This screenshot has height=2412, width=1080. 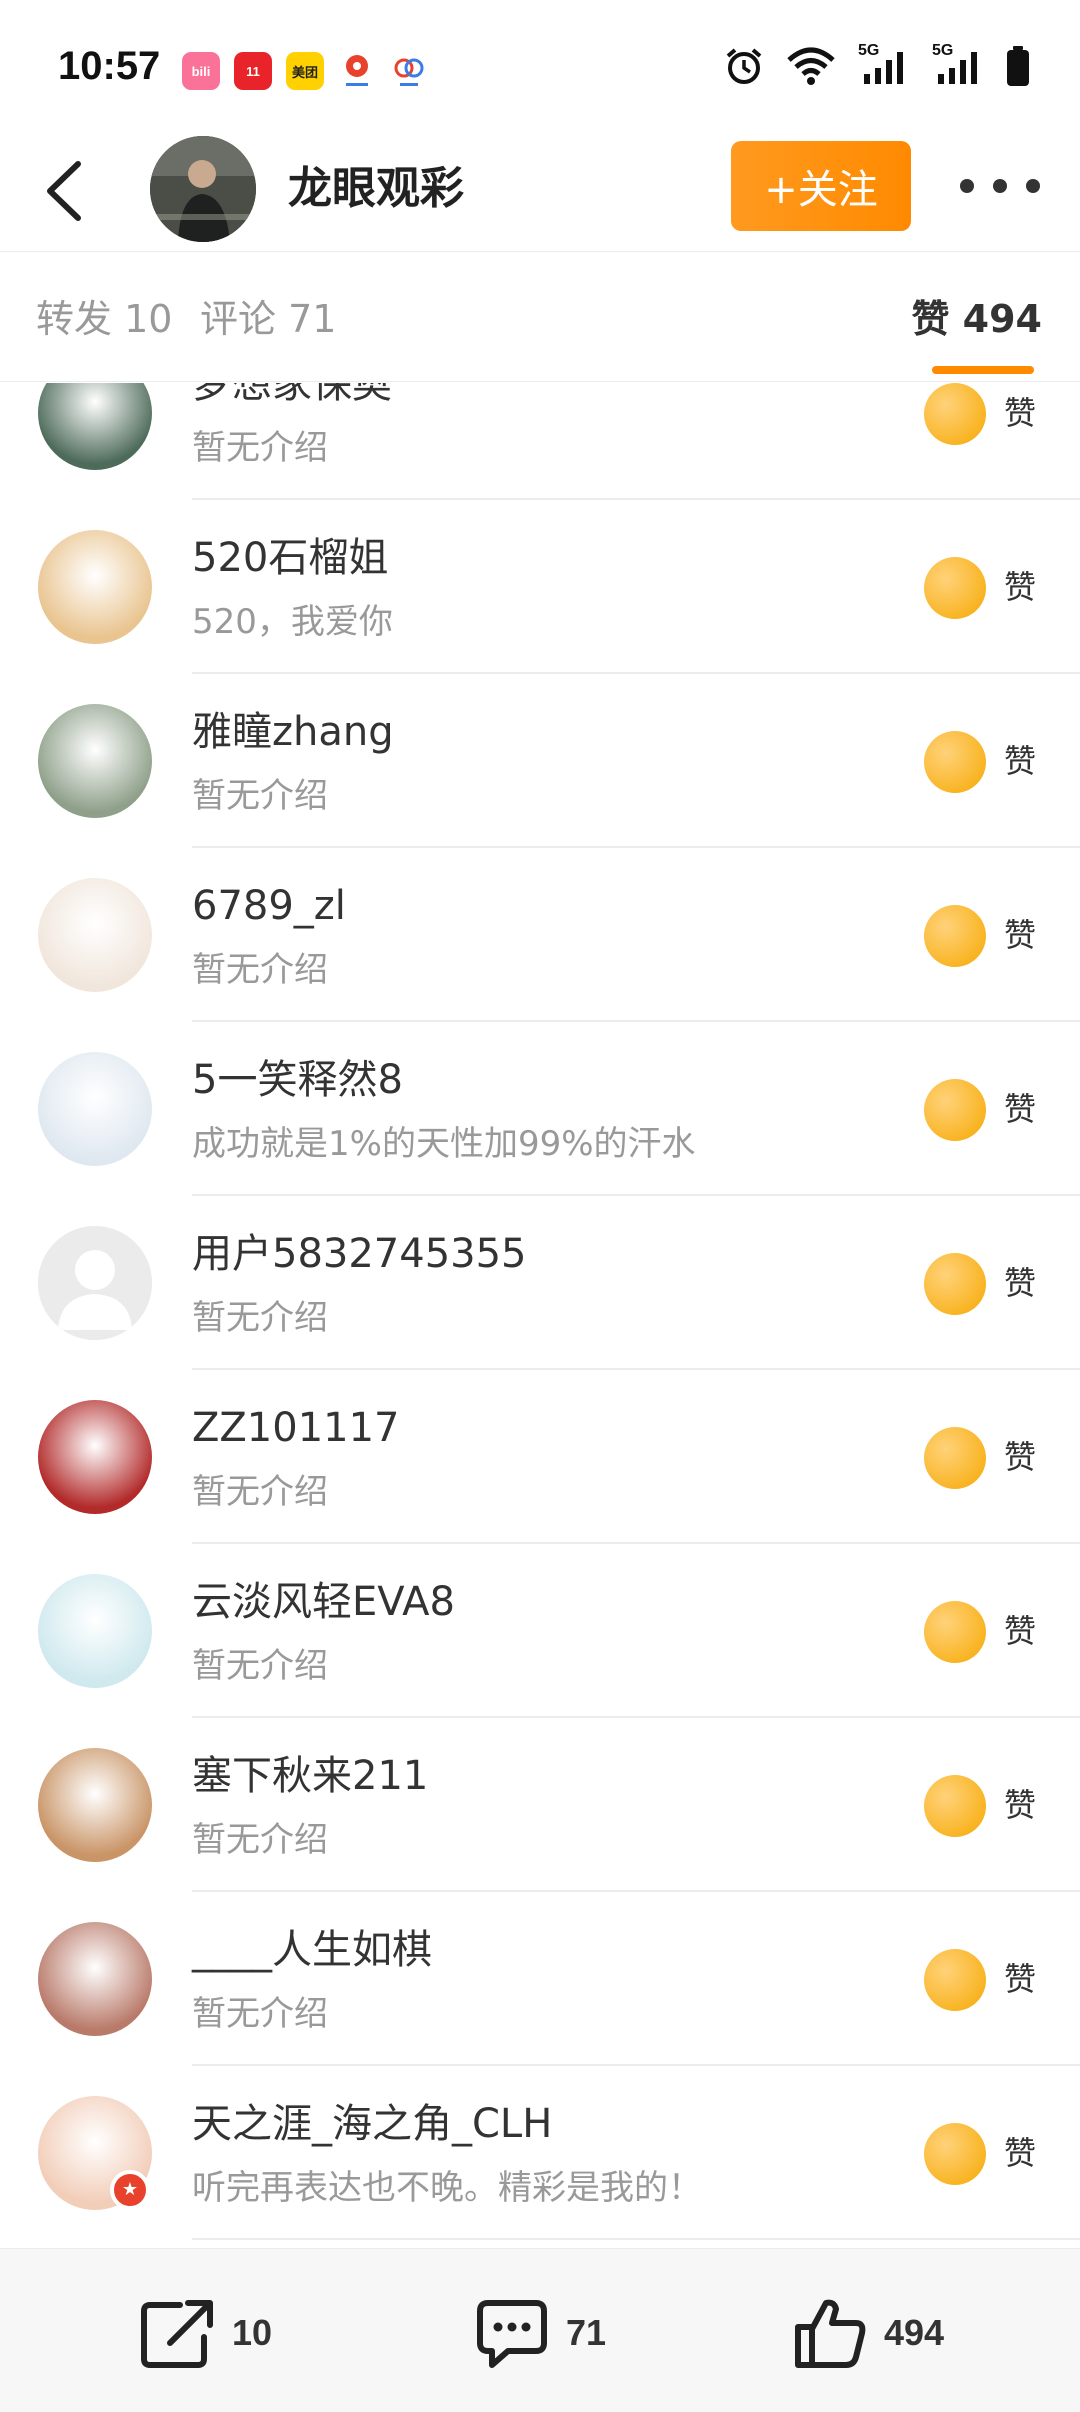 What do you see at coordinates (104, 319) in the screenshot?
I see `tab-reposts: 转发 10` at bounding box center [104, 319].